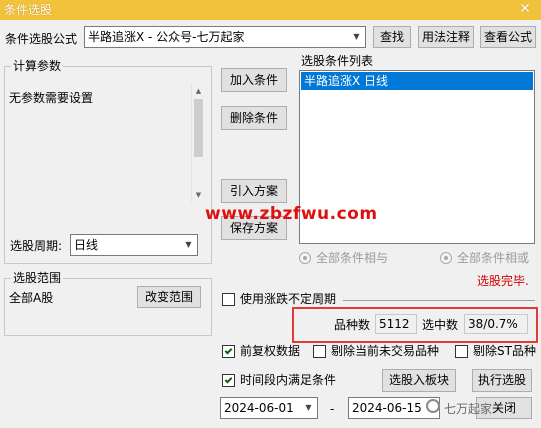 The image size is (541, 428). I want to click on radio-and, so click(305, 258).